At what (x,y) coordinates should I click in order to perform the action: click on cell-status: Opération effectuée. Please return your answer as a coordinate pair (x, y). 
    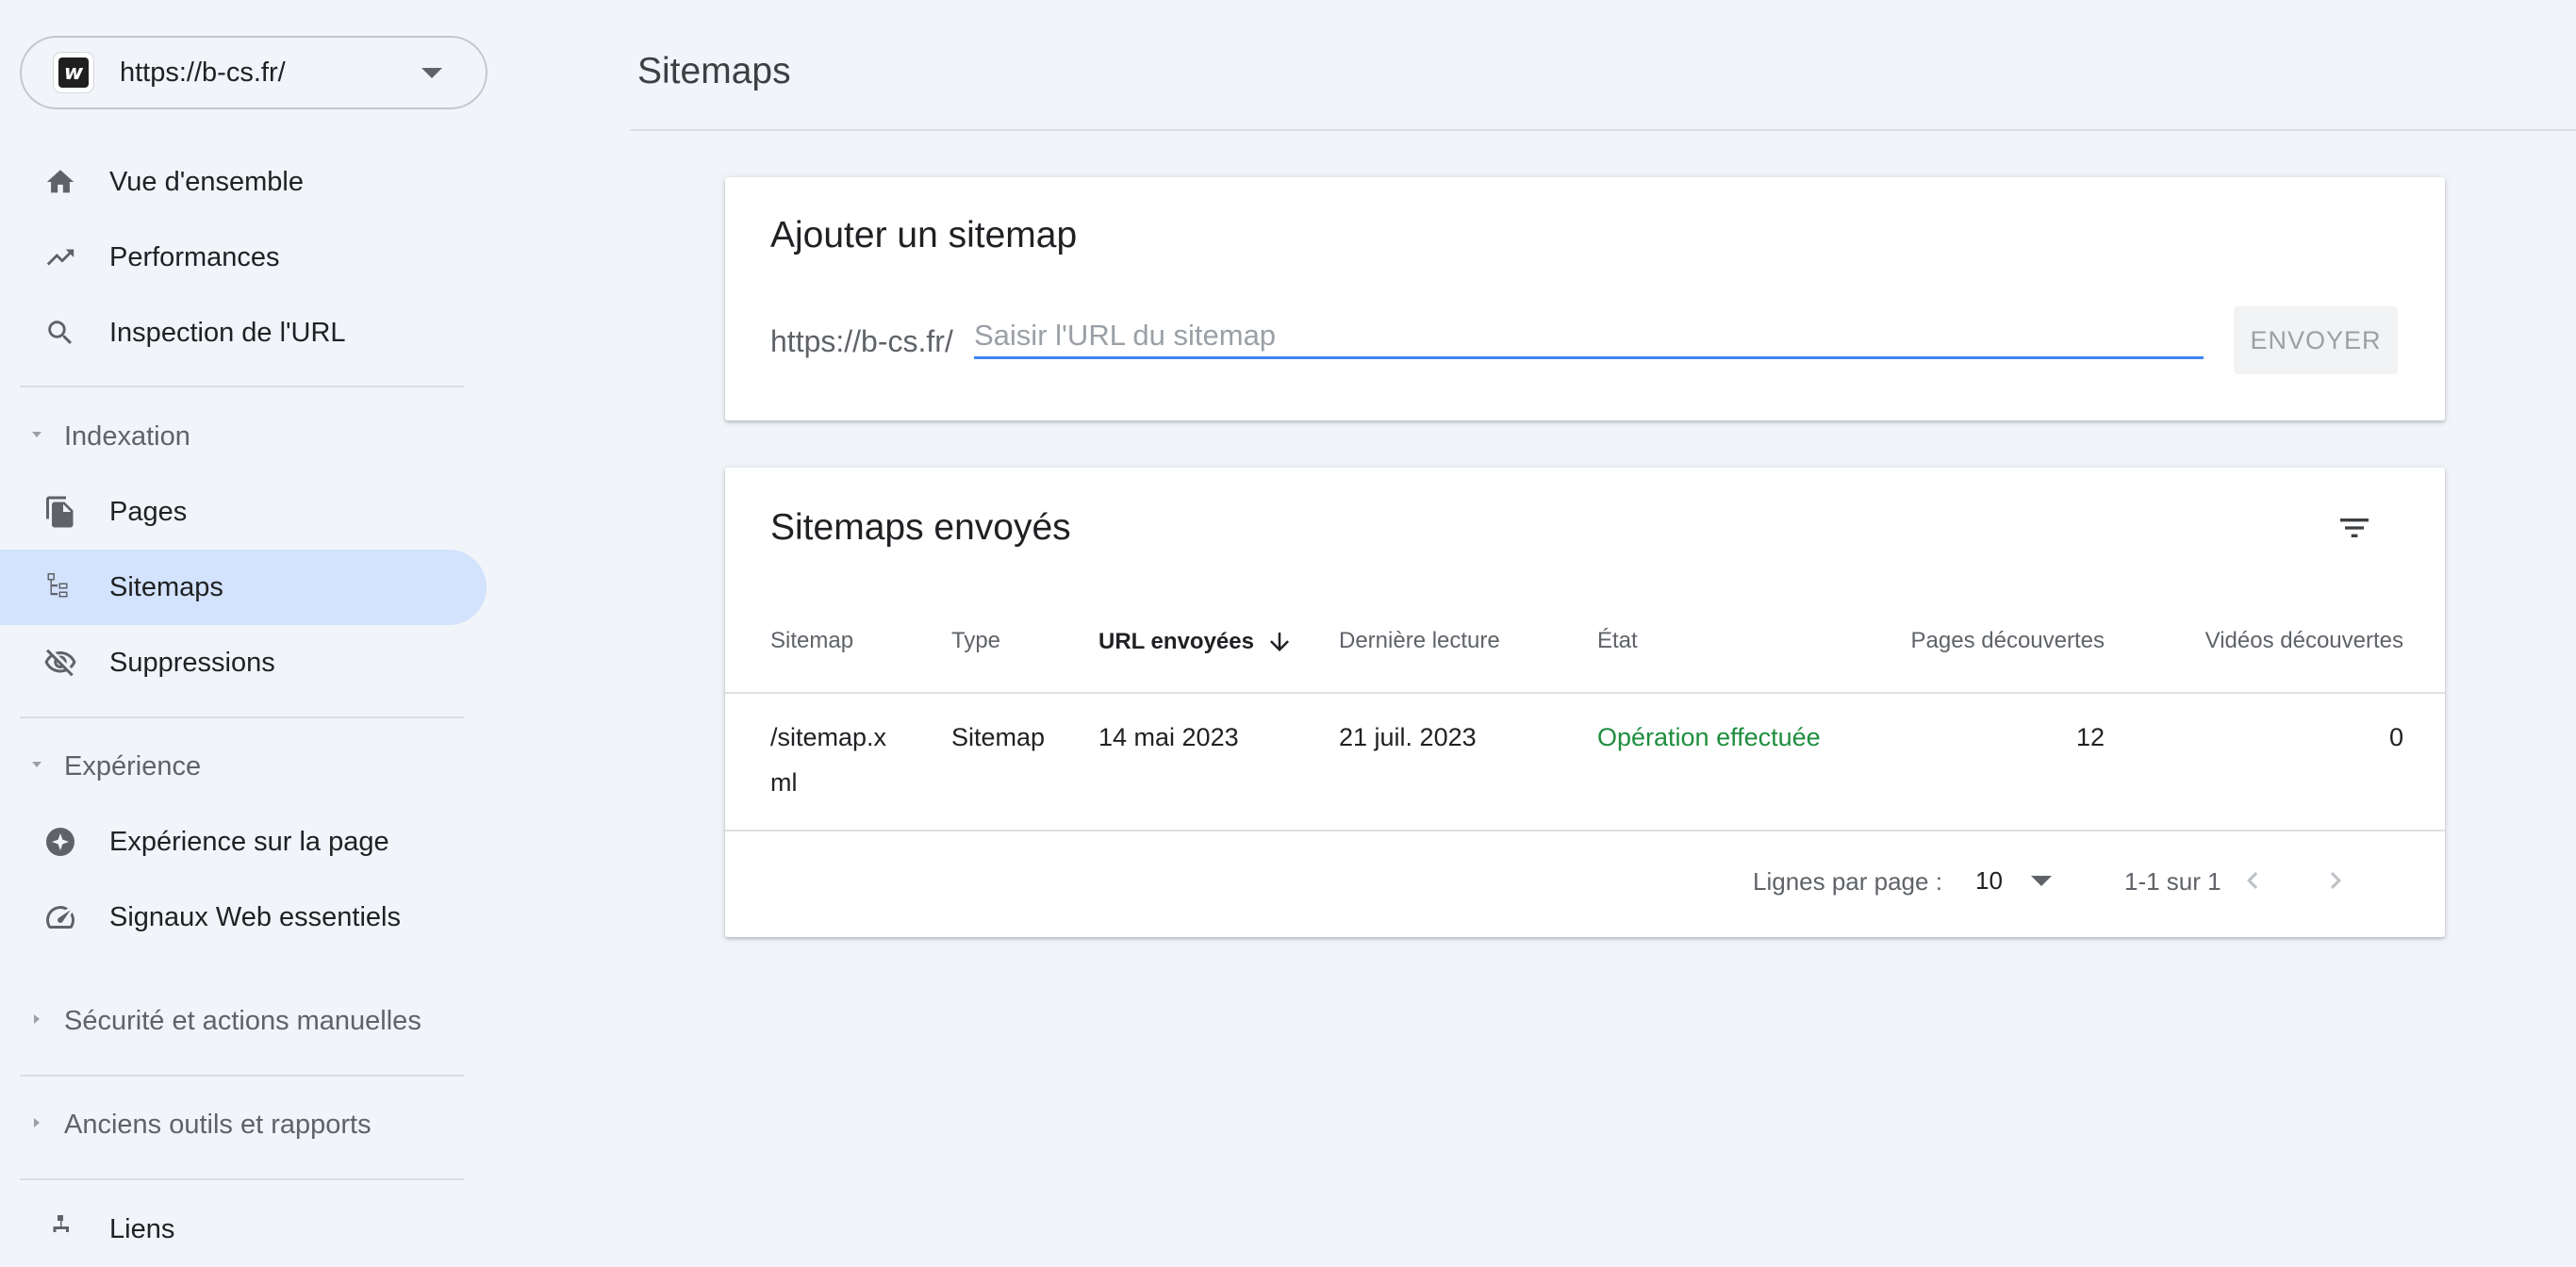
    Looking at the image, I should click on (1709, 737).